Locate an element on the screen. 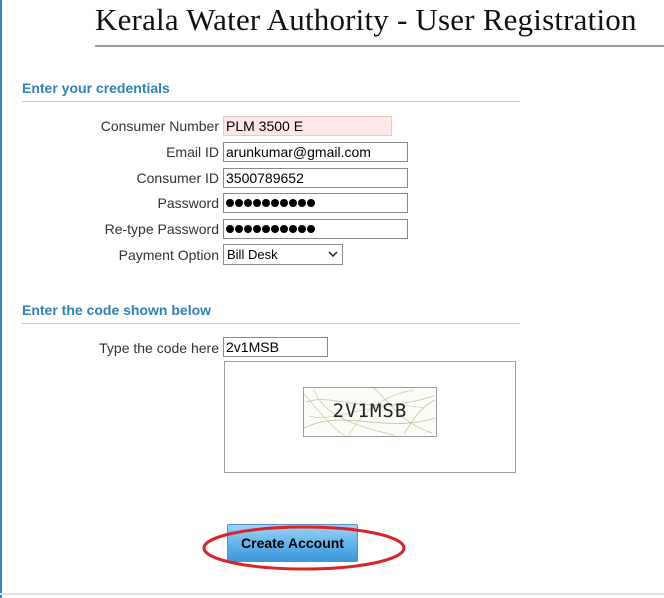  email-field is located at coordinates (315, 152).